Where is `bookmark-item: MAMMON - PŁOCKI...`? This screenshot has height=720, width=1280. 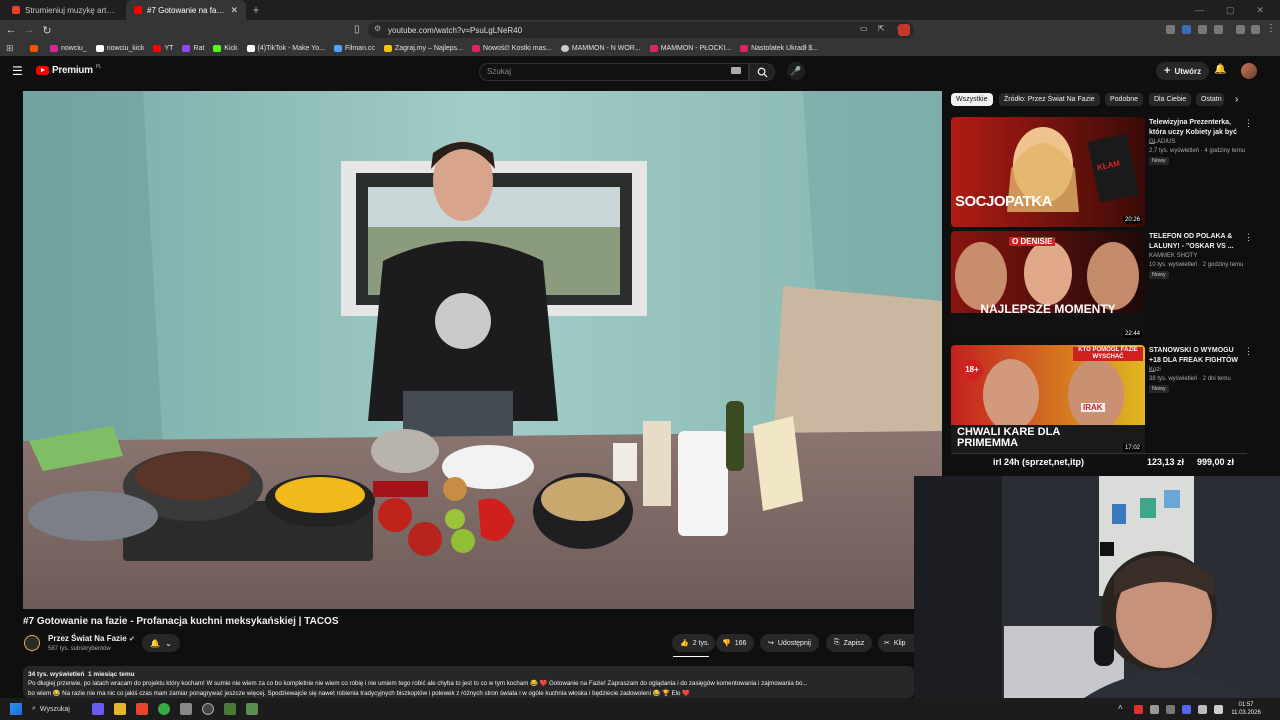
bookmark-item: MAMMON - PŁOCKI... is located at coordinates (690, 48).